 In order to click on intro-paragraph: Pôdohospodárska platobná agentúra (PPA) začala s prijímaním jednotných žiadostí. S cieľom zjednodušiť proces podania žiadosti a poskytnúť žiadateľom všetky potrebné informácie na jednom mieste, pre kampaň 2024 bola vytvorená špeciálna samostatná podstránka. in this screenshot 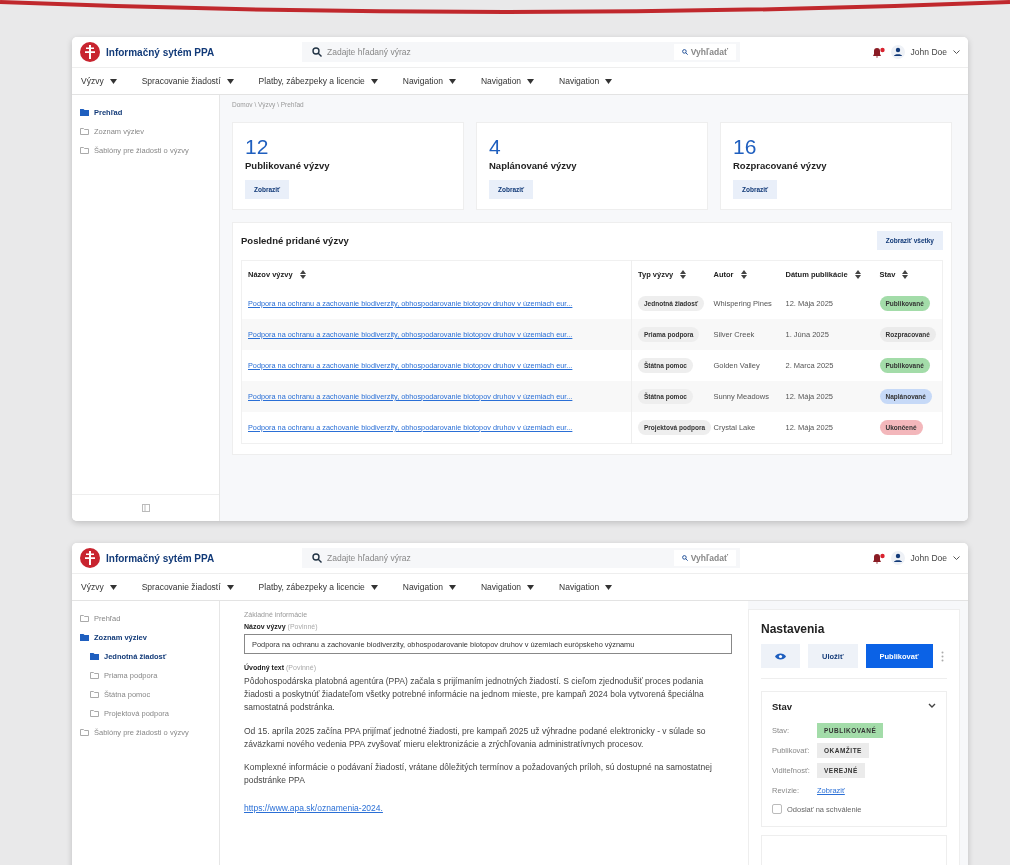, I will do `click(474, 695)`.